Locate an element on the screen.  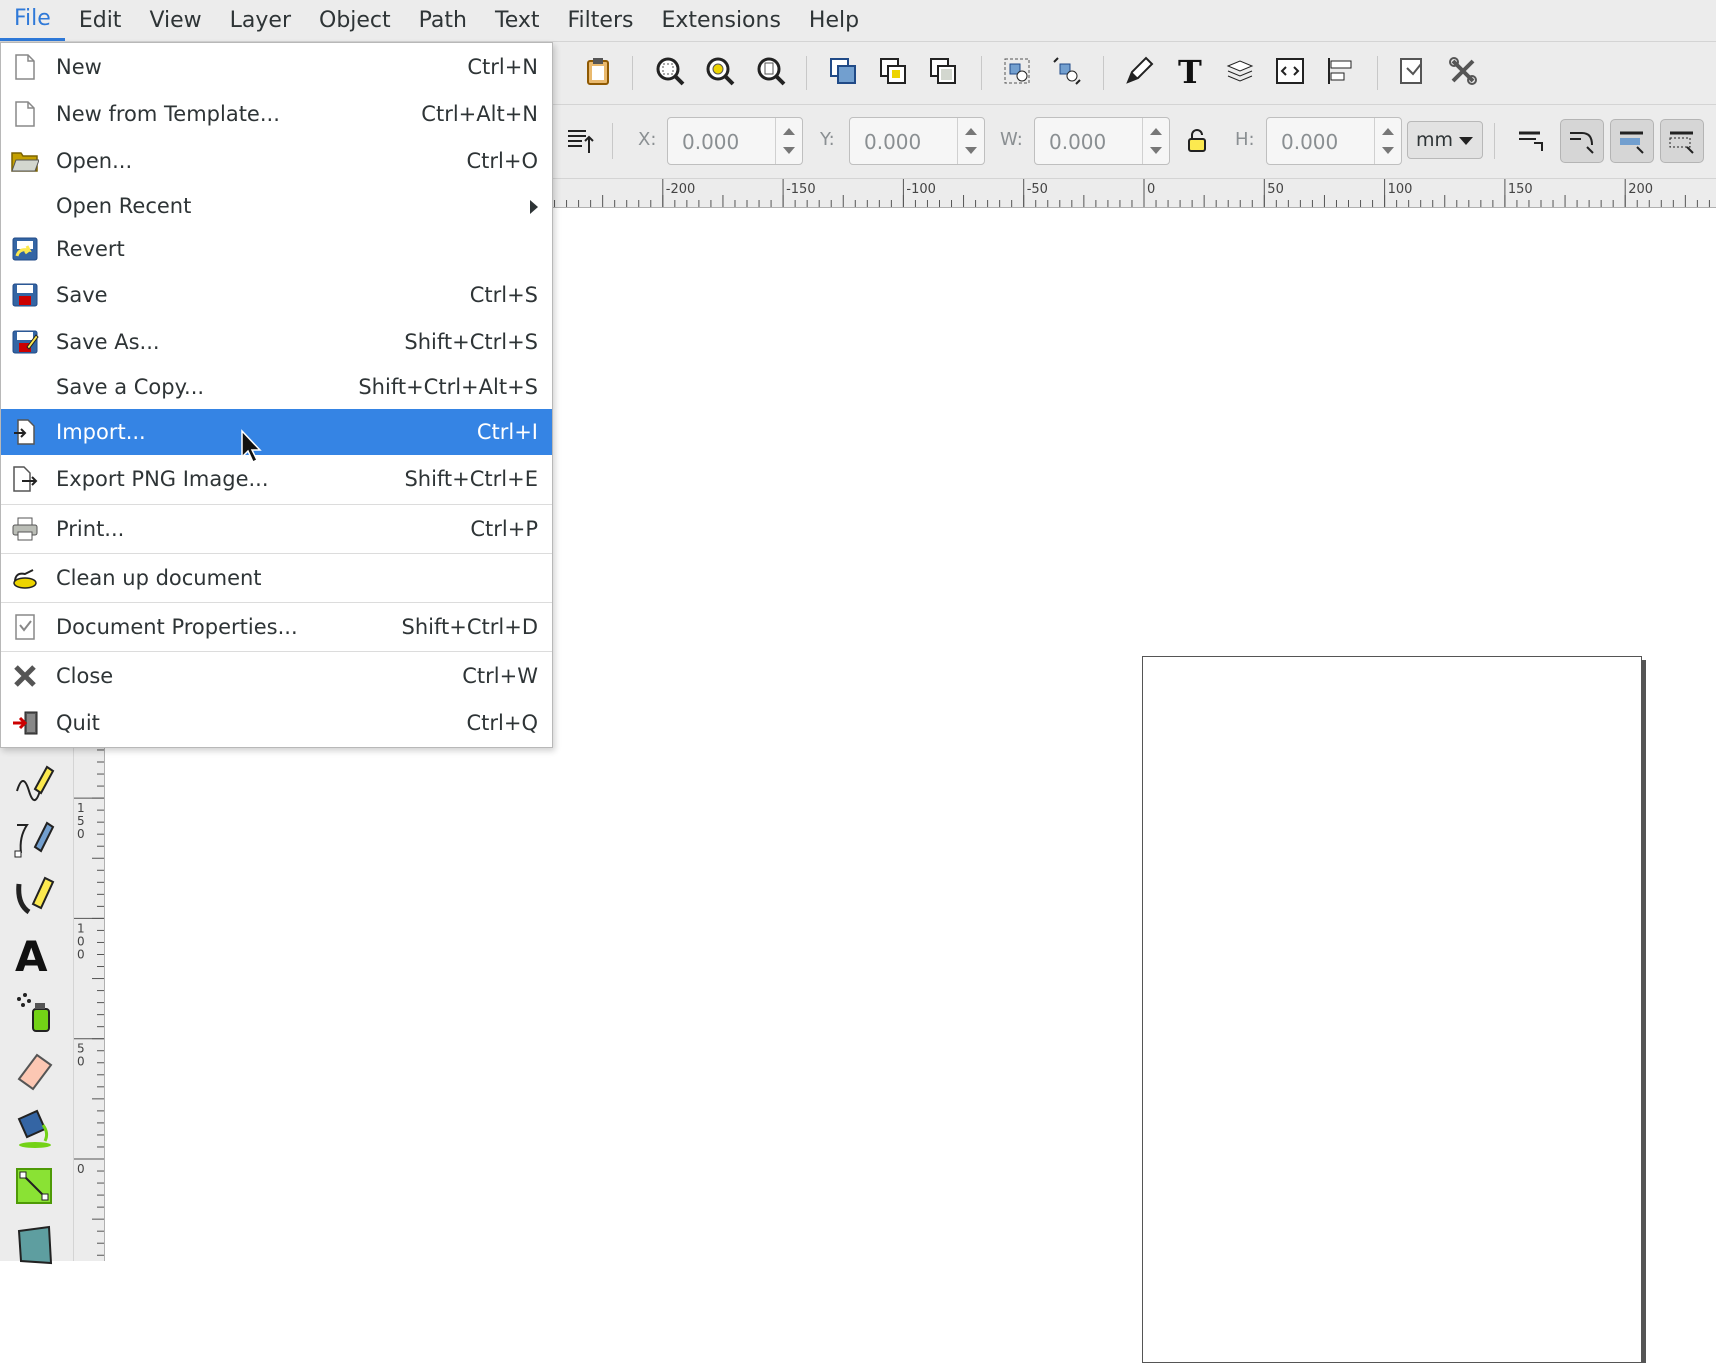
cleanup-icon is located at coordinates (25, 578).